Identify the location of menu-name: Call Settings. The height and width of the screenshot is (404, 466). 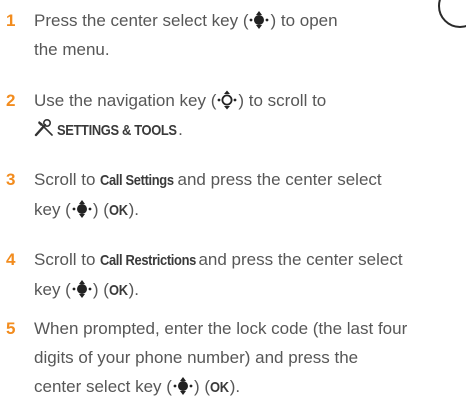
(137, 180).